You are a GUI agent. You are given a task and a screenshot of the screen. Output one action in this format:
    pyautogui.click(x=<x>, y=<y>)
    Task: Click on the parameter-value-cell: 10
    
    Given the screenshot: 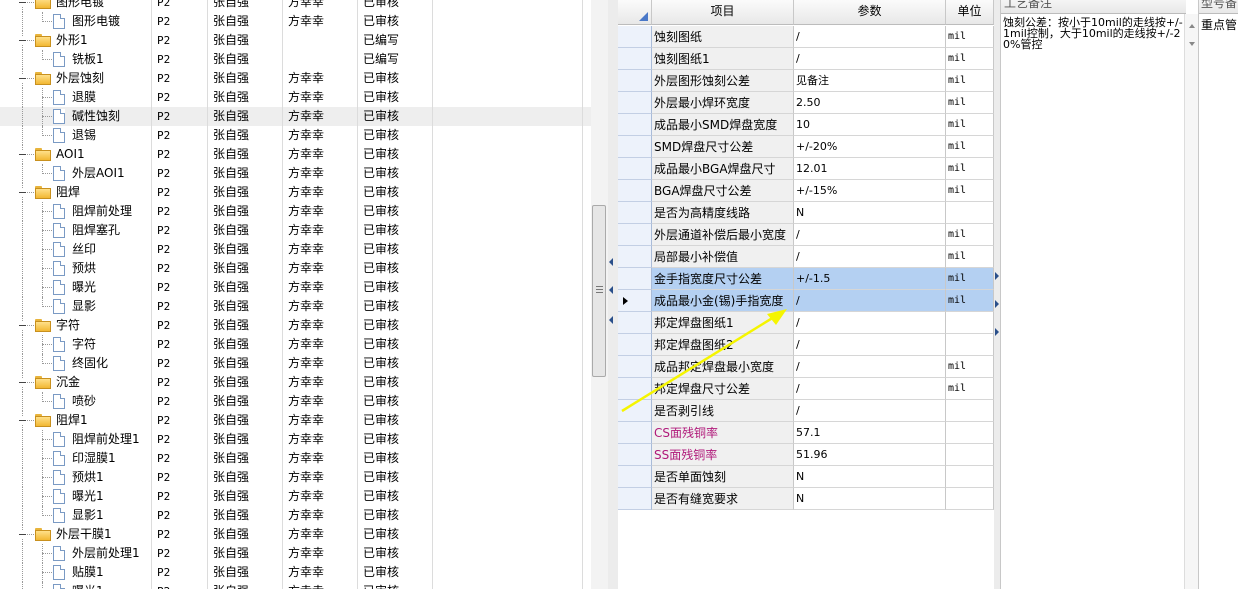 What is the action you would take?
    pyautogui.click(x=870, y=125)
    